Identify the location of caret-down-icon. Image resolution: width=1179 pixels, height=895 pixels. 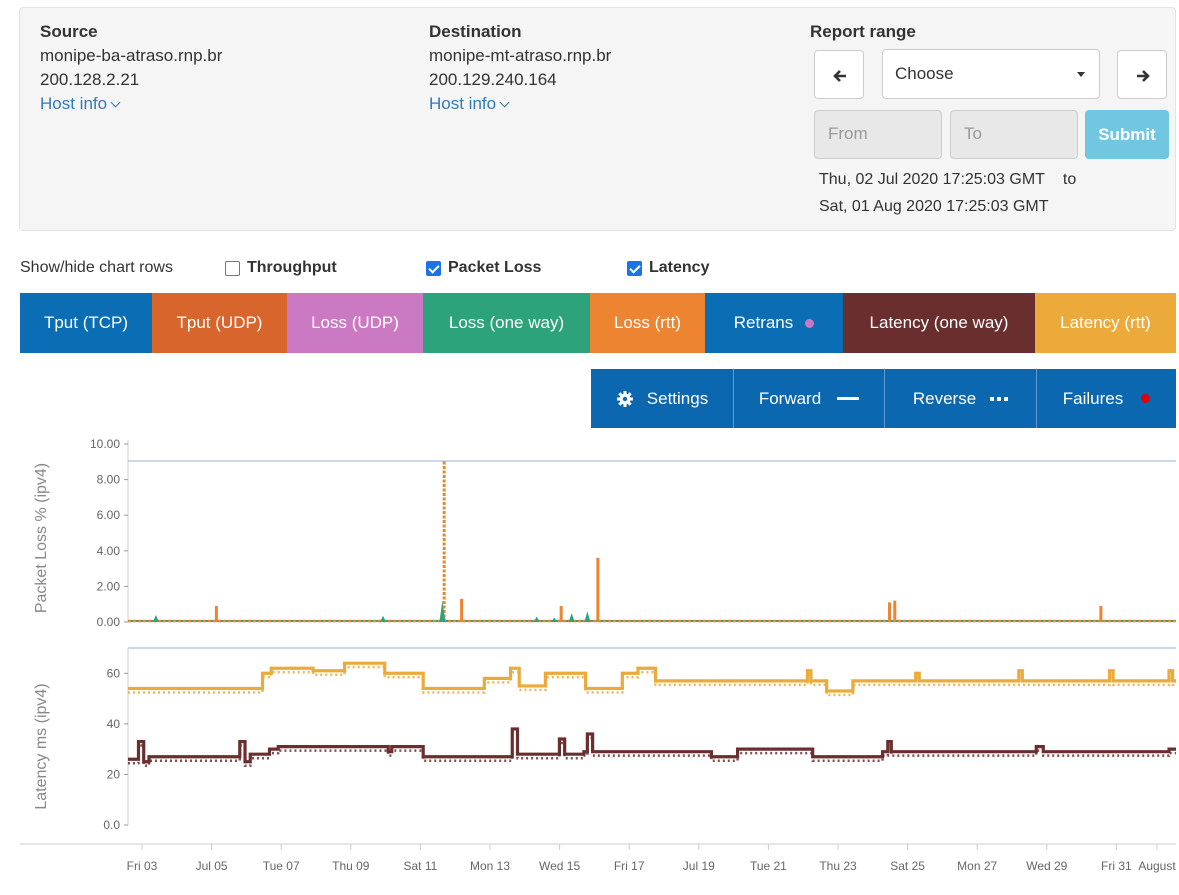
(1081, 74).